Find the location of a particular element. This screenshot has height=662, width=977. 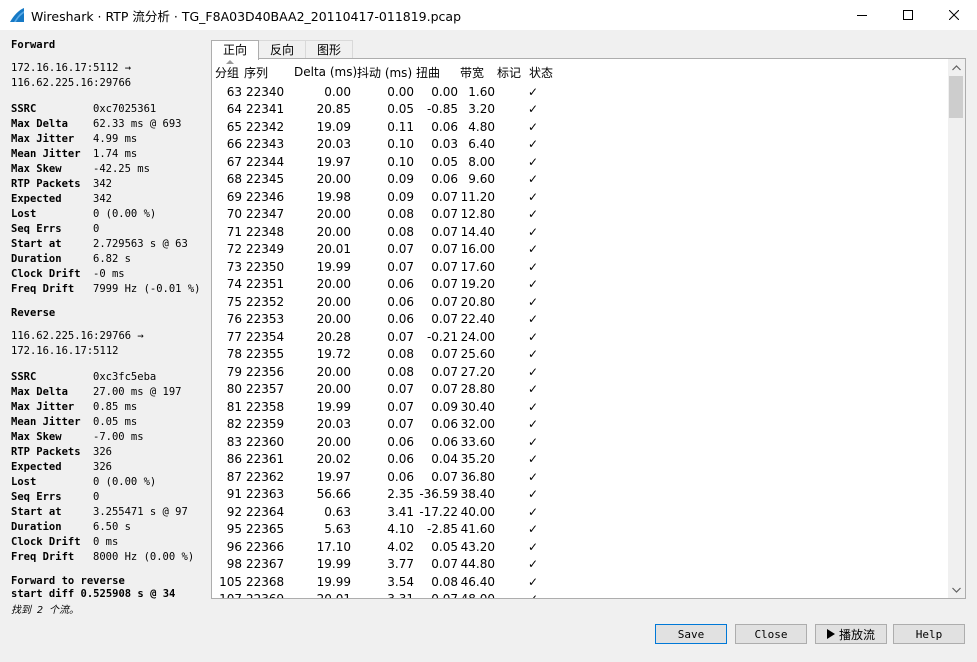

table-row: 95 22365 5.63 4.10 -2.85 41.60 ✓ is located at coordinates (579, 530).